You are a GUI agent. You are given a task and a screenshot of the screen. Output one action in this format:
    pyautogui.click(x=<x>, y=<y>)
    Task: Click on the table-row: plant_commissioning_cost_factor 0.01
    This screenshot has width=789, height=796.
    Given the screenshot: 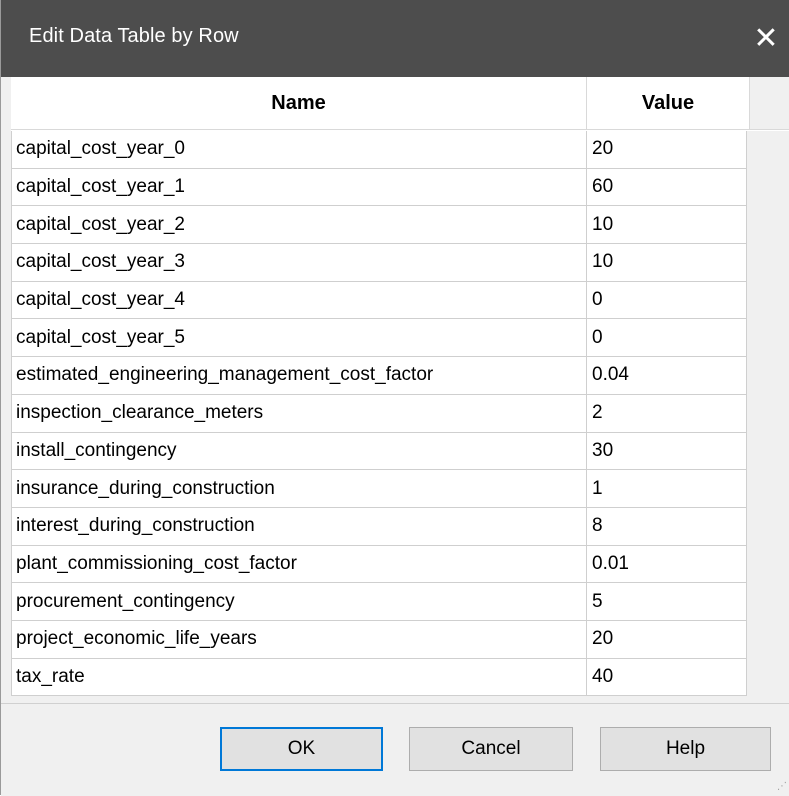 What is the action you would take?
    pyautogui.click(x=379, y=564)
    